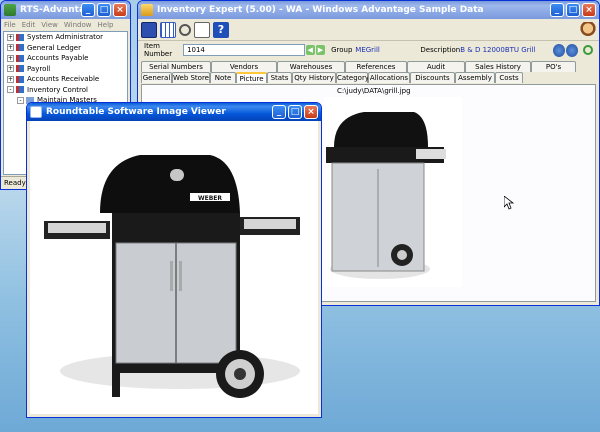 The image size is (600, 432). I want to click on rts-menubar: File Edit View Window Help, so click(65, 25).